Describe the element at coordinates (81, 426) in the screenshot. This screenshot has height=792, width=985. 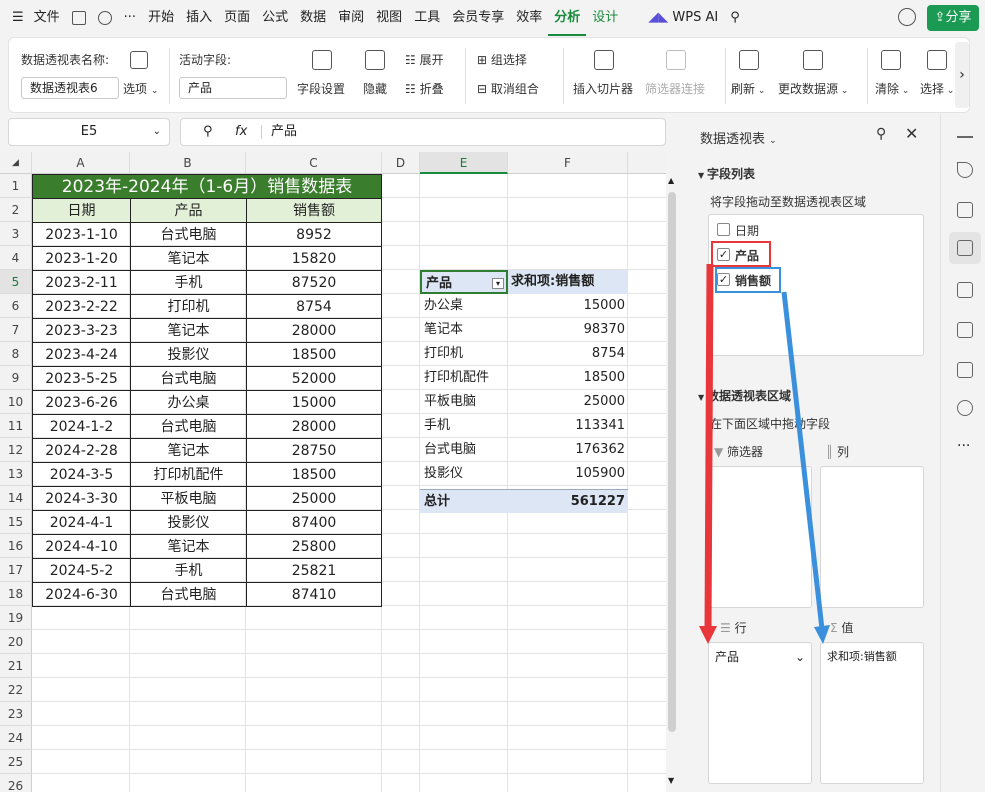
I see `cell-date: 2024-1-2` at that location.